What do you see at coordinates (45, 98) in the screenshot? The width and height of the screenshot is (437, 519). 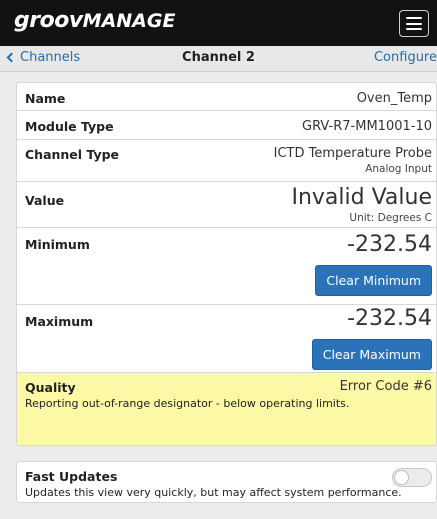 I see `name-label: Name` at bounding box center [45, 98].